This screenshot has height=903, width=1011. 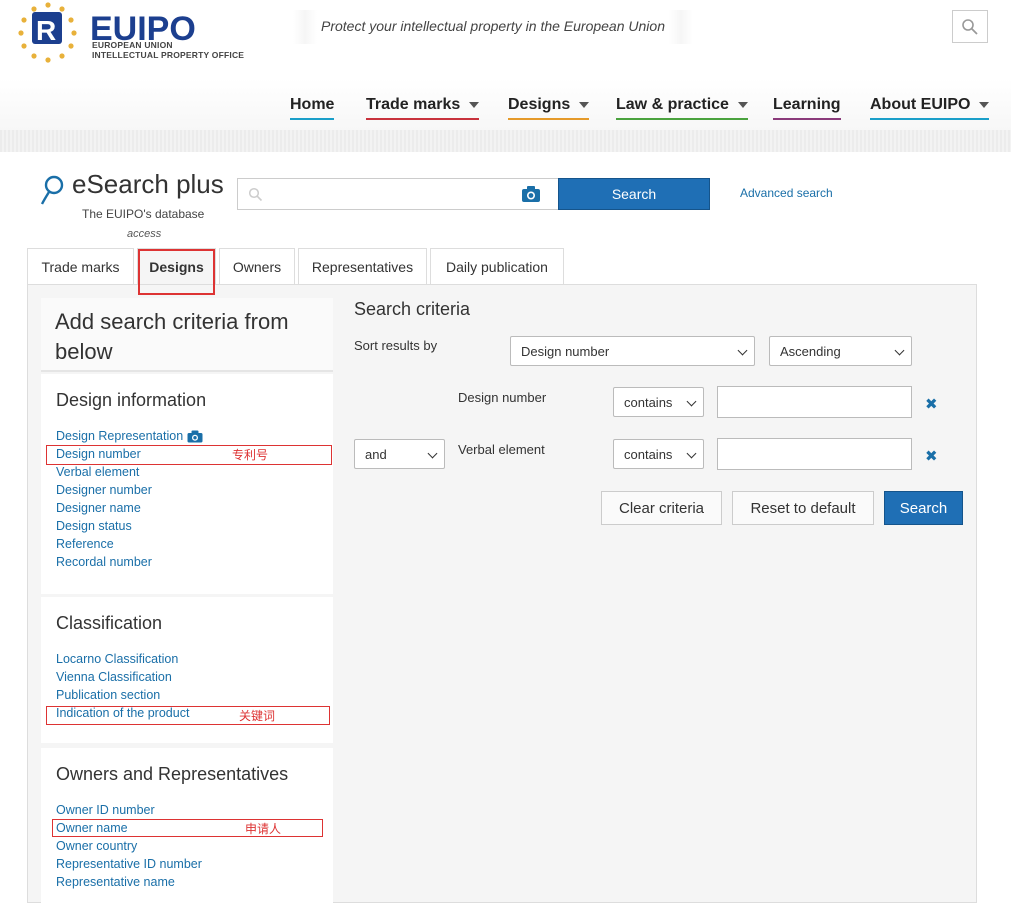 What do you see at coordinates (505, 104) in the screenshot?
I see `nav-band` at bounding box center [505, 104].